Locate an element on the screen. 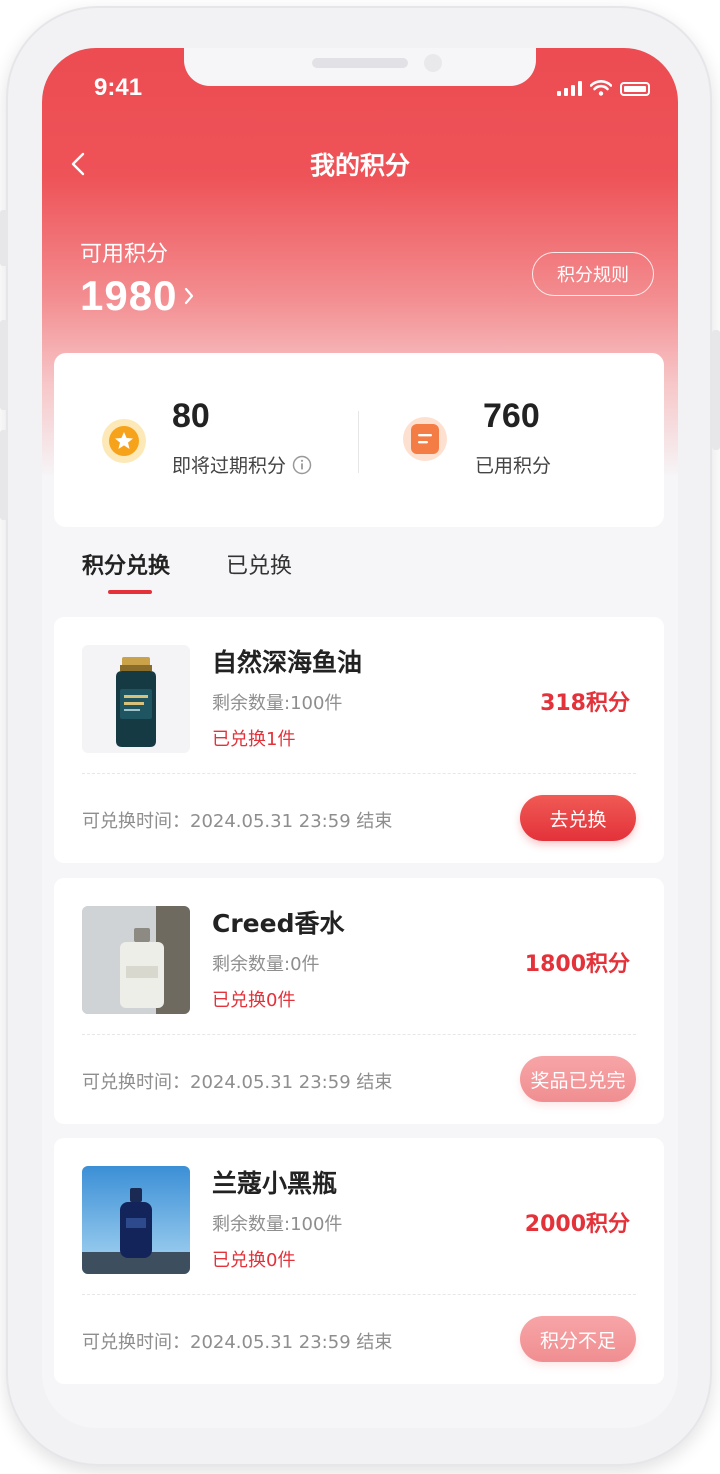 Image resolution: width=720 pixels, height=1474 pixels. product-image-serum is located at coordinates (136, 1220).